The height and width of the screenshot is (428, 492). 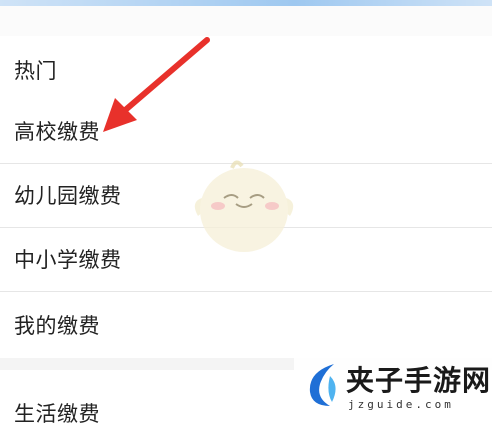 What do you see at coordinates (246, 326) in the screenshot?
I see `menu-item-my-fees: 我的缴费` at bounding box center [246, 326].